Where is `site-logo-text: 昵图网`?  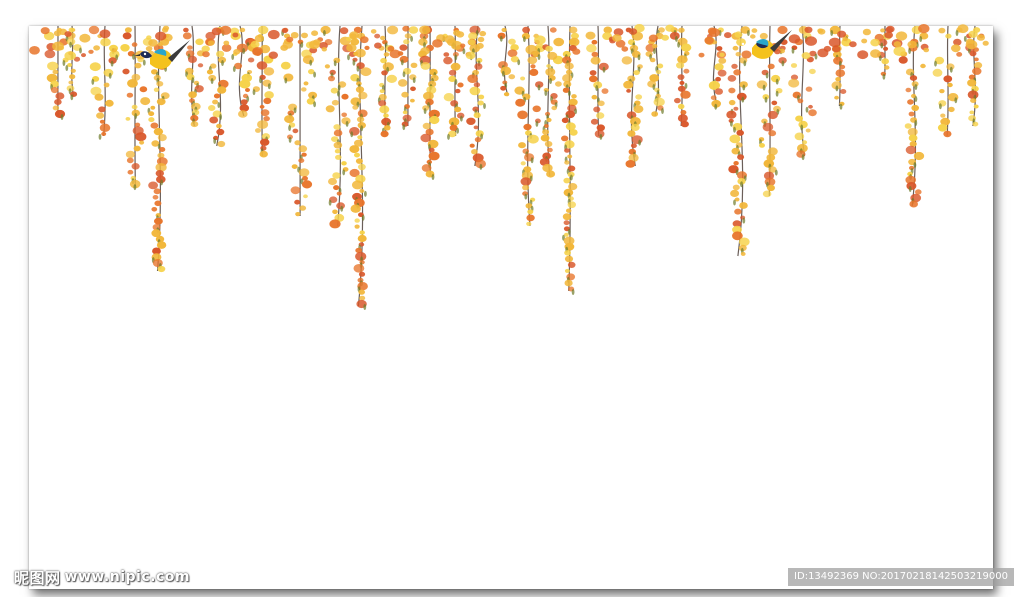
site-logo-text: 昵图网 is located at coordinates (37, 577).